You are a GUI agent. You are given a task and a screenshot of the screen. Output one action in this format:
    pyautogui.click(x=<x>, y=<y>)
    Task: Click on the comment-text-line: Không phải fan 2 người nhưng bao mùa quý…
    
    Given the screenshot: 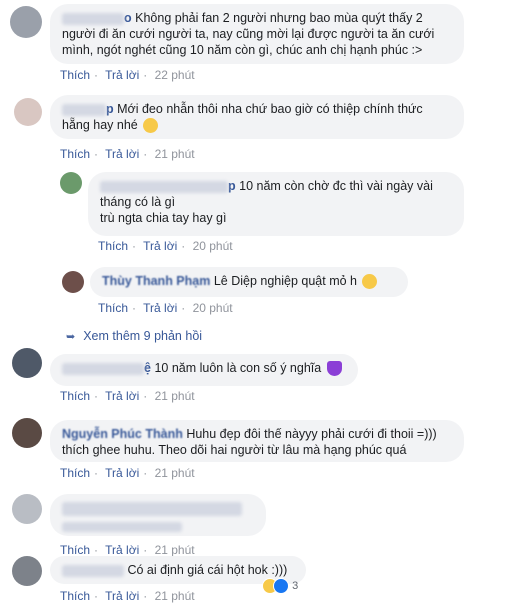 What is the action you would take?
    pyautogui.click(x=279, y=18)
    